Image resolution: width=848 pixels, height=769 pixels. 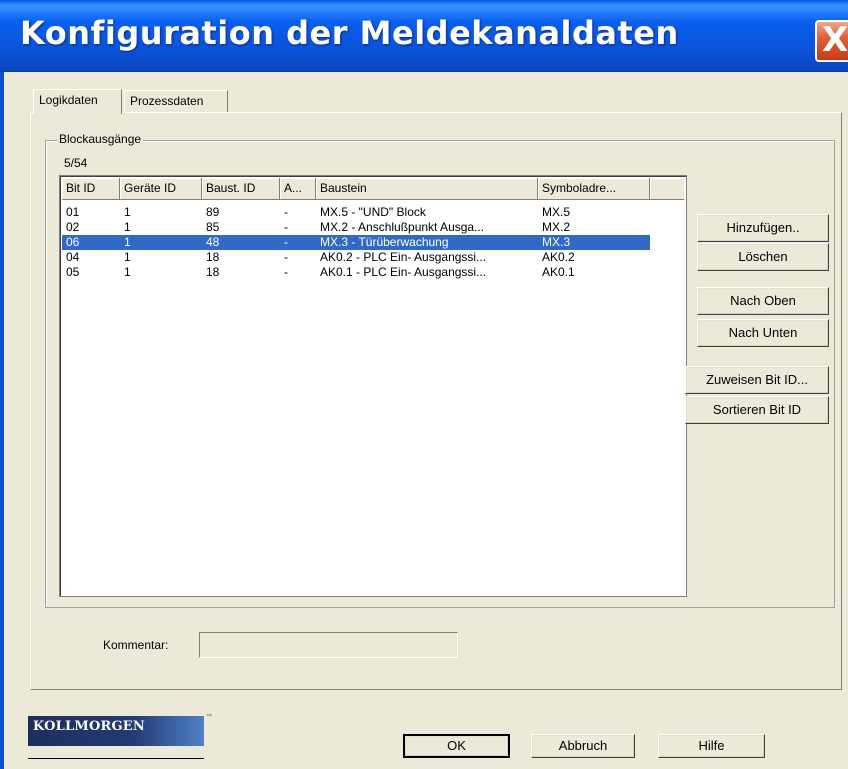 I want to click on cell-symboladresse: AK0.2, so click(x=558, y=257).